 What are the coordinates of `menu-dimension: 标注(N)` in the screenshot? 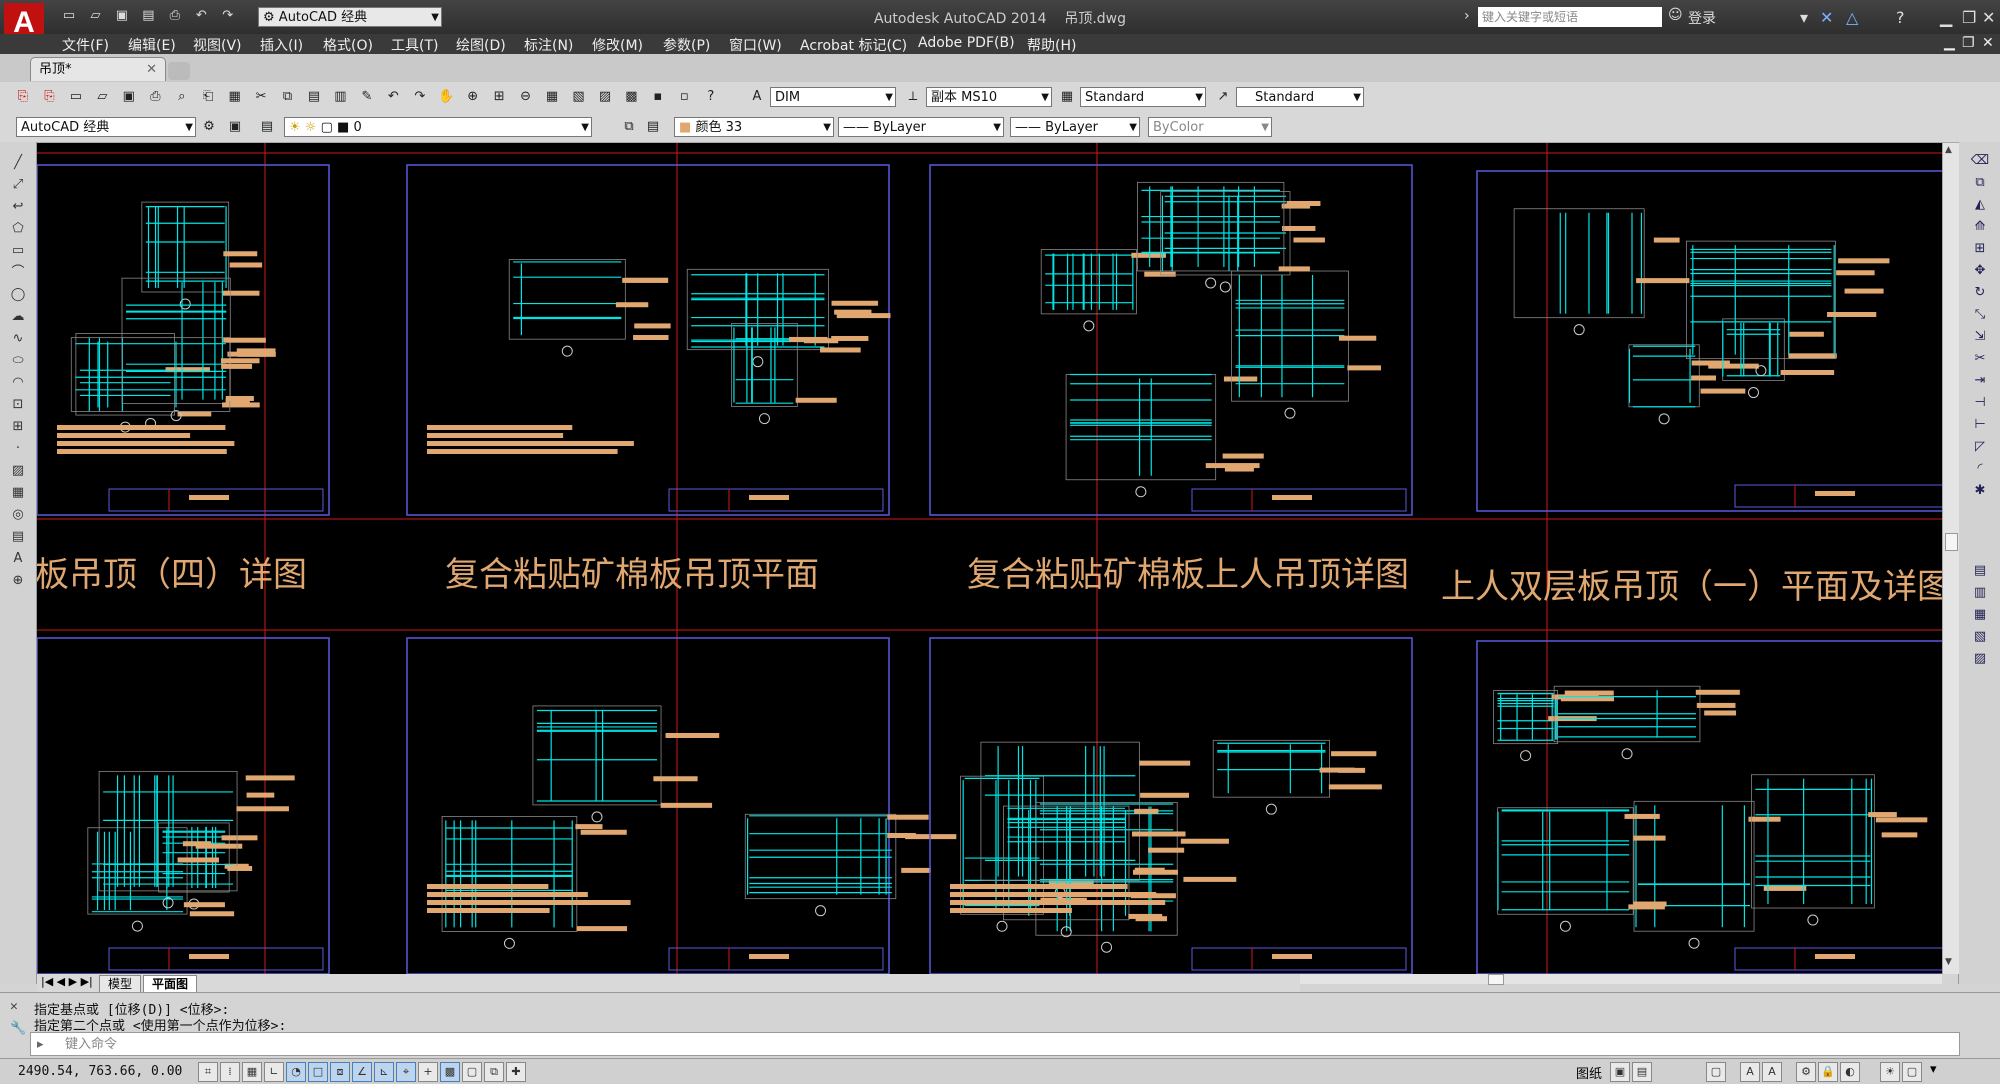 It's located at (548, 45).